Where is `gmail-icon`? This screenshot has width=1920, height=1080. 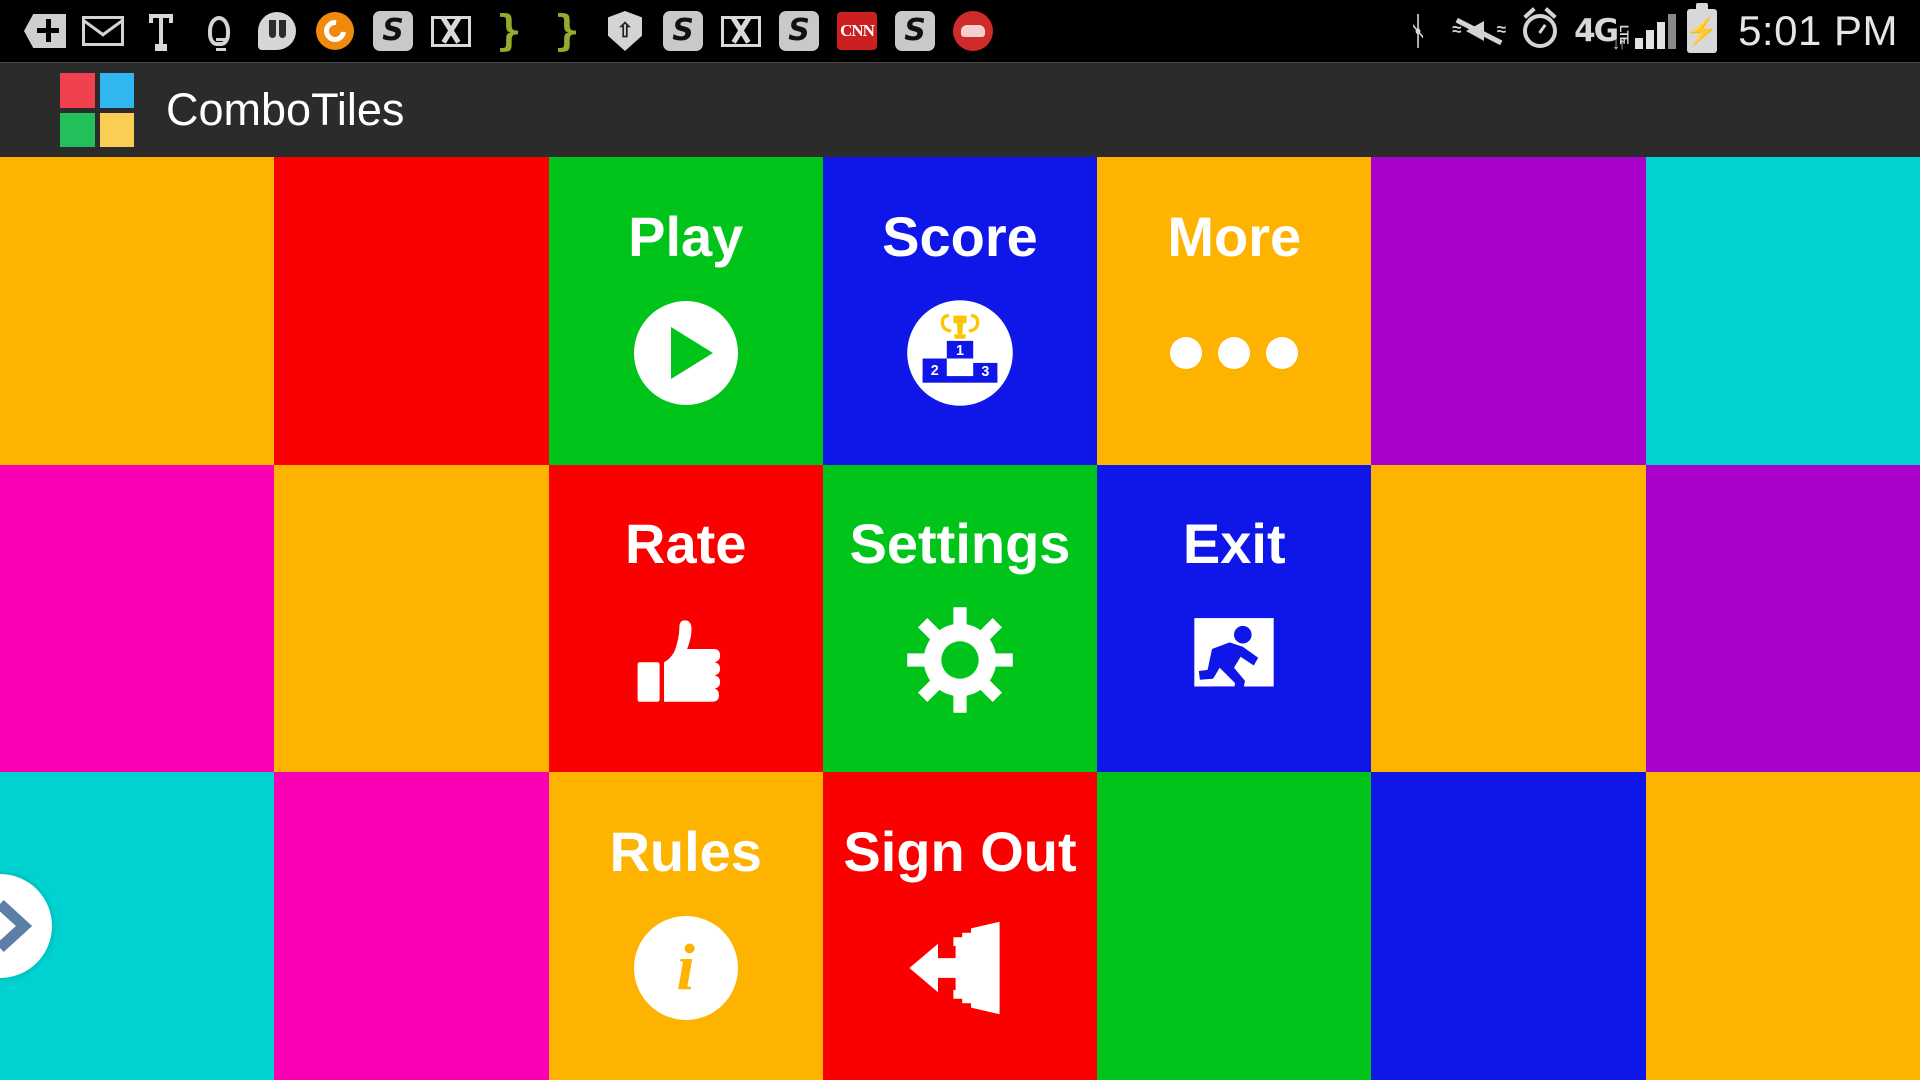 gmail-icon is located at coordinates (451, 31).